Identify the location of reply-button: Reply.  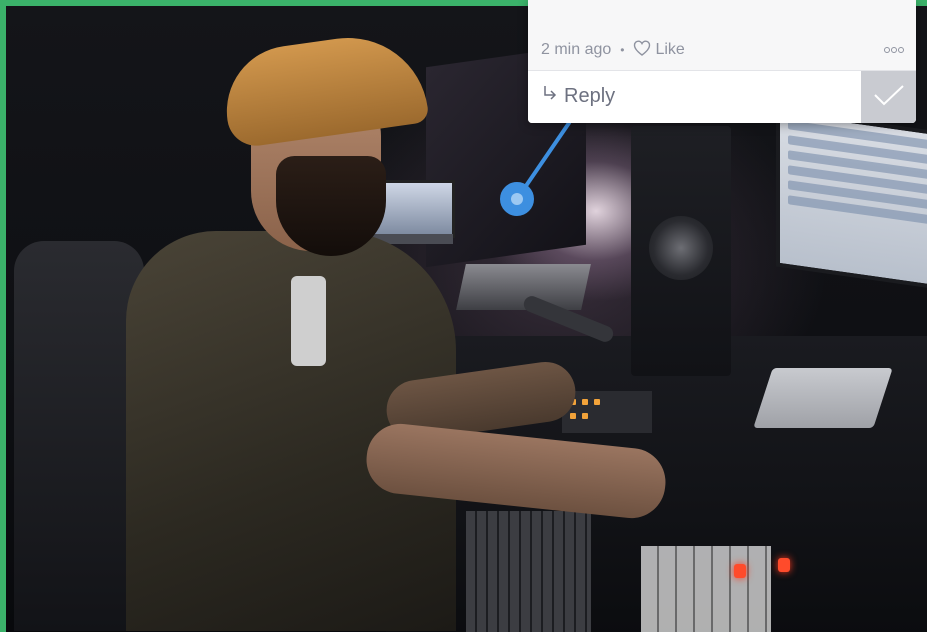
(578, 96).